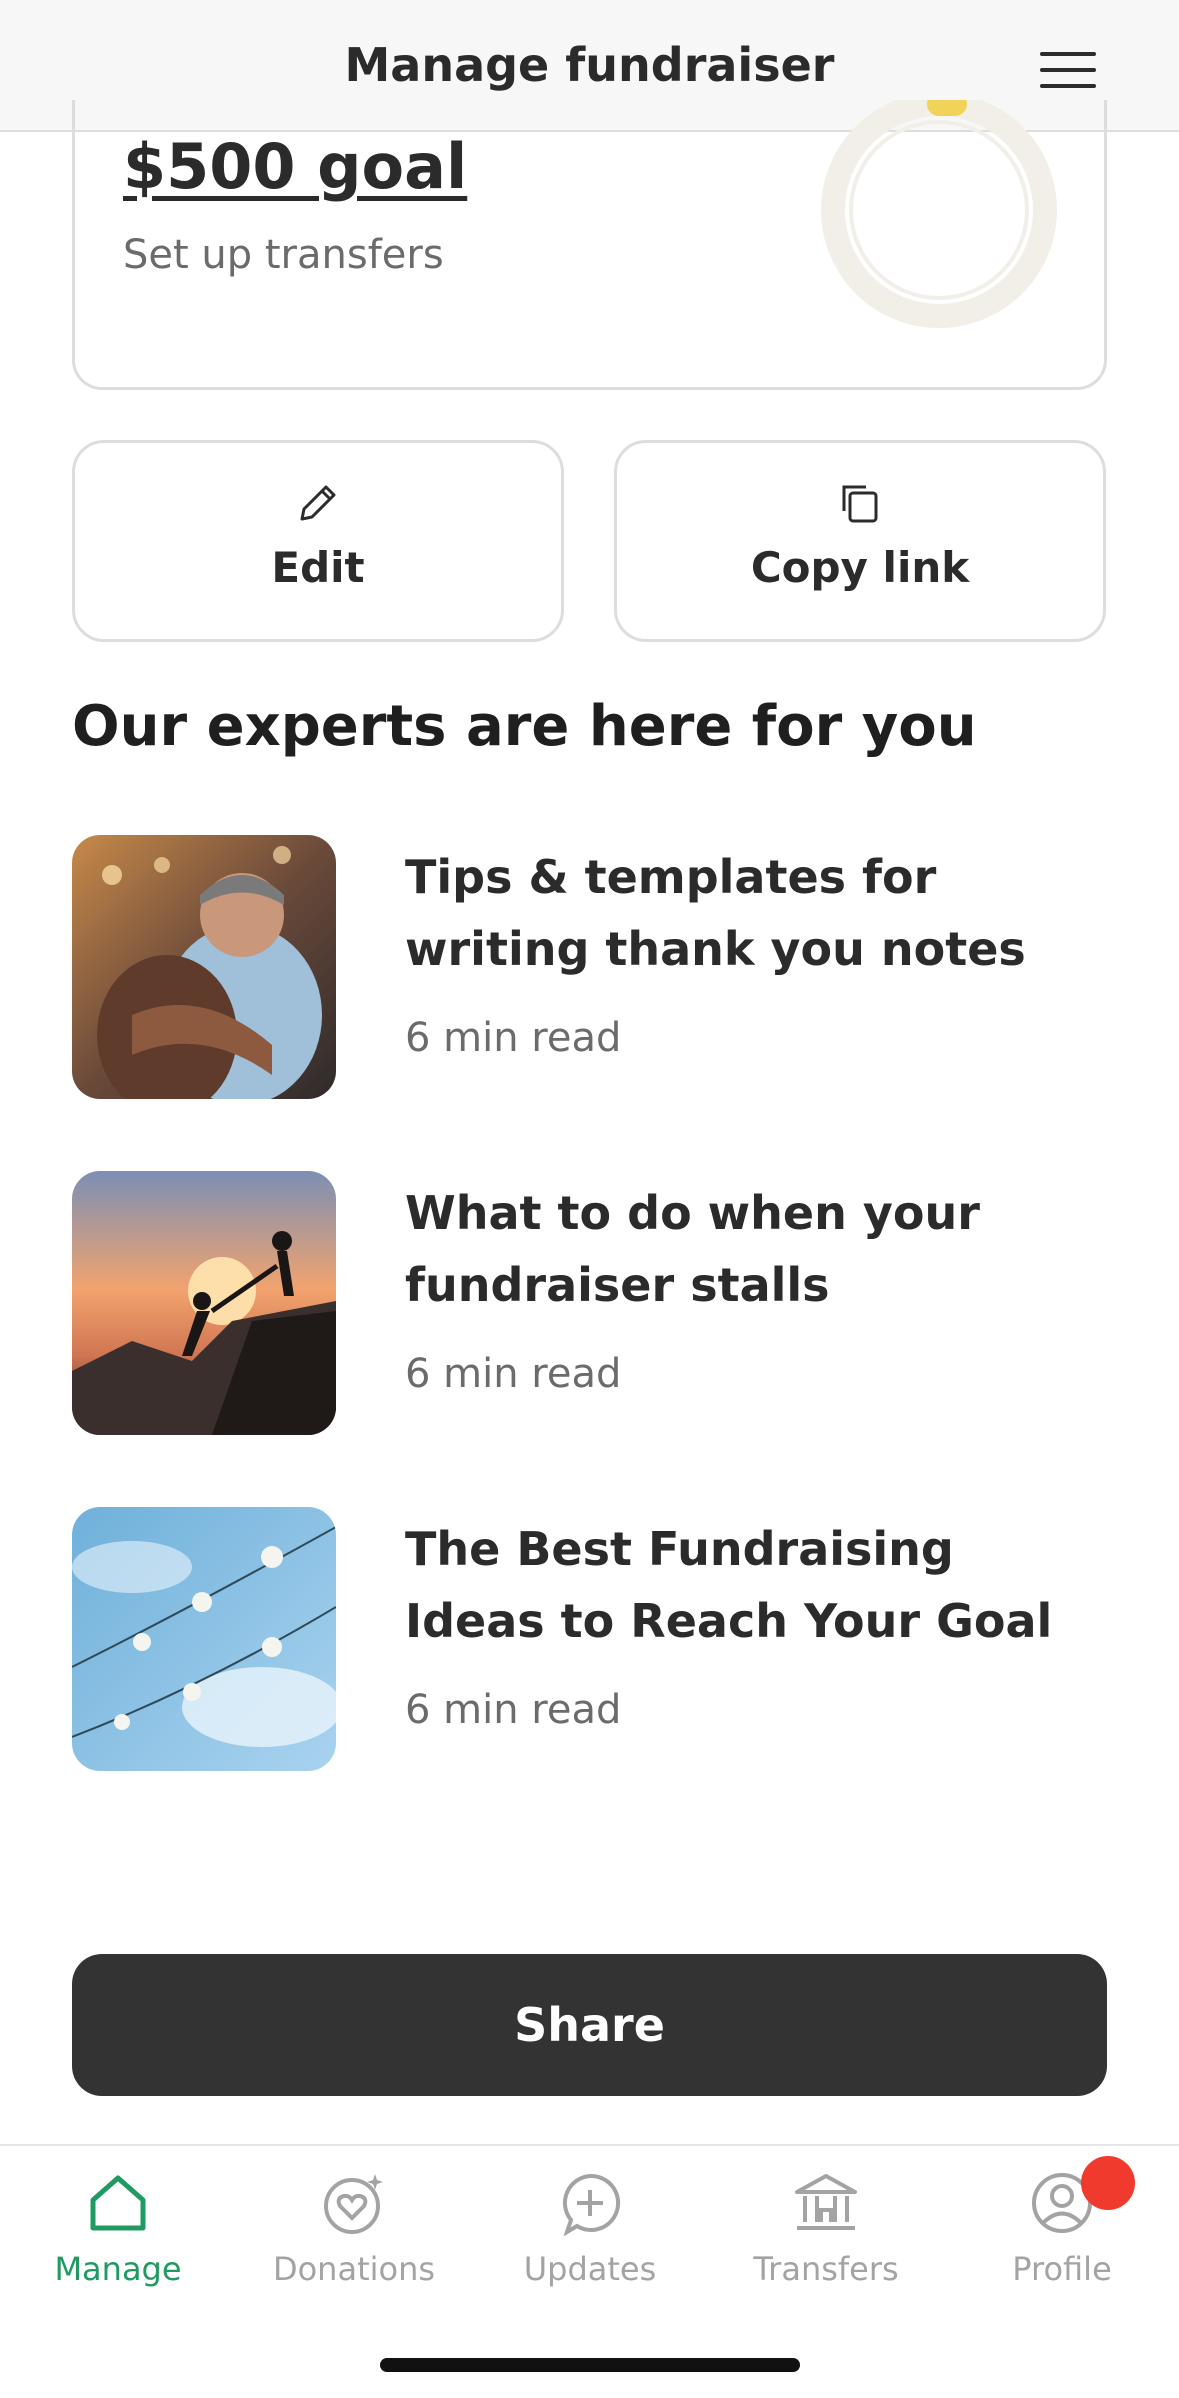  What do you see at coordinates (590, 2243) in the screenshot?
I see `tab-updates: Updates` at bounding box center [590, 2243].